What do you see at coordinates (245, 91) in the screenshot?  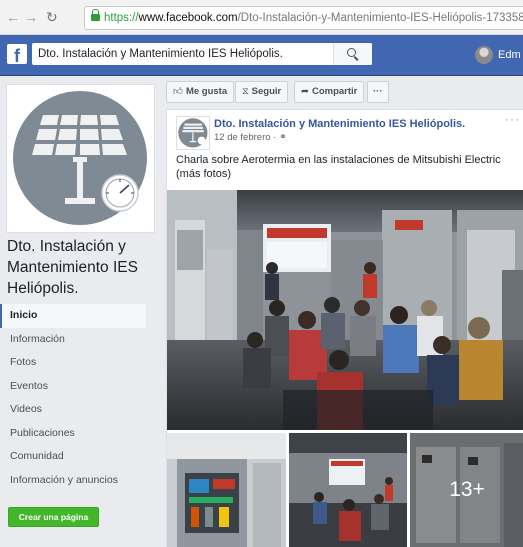 I see `rss-icon: ⧖` at bounding box center [245, 91].